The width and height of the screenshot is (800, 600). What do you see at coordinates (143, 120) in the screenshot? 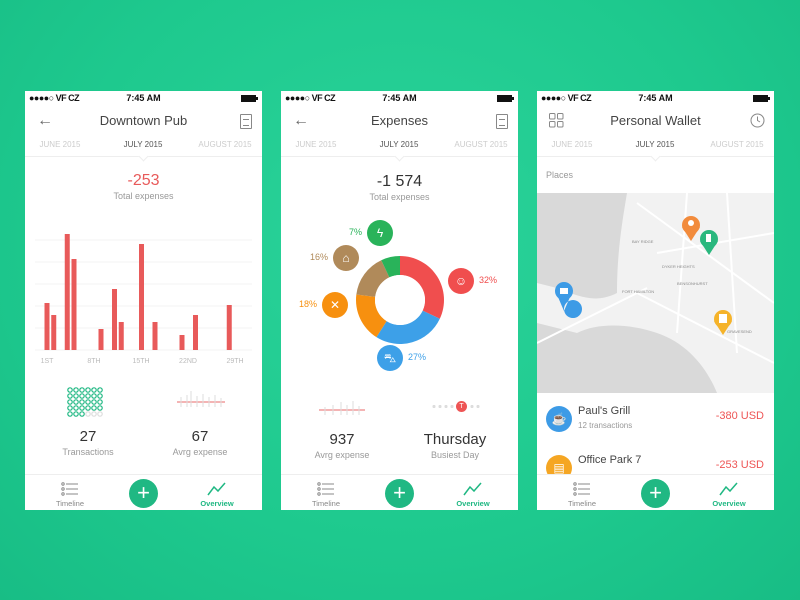
I see `page-title: Downtown Pub` at bounding box center [143, 120].